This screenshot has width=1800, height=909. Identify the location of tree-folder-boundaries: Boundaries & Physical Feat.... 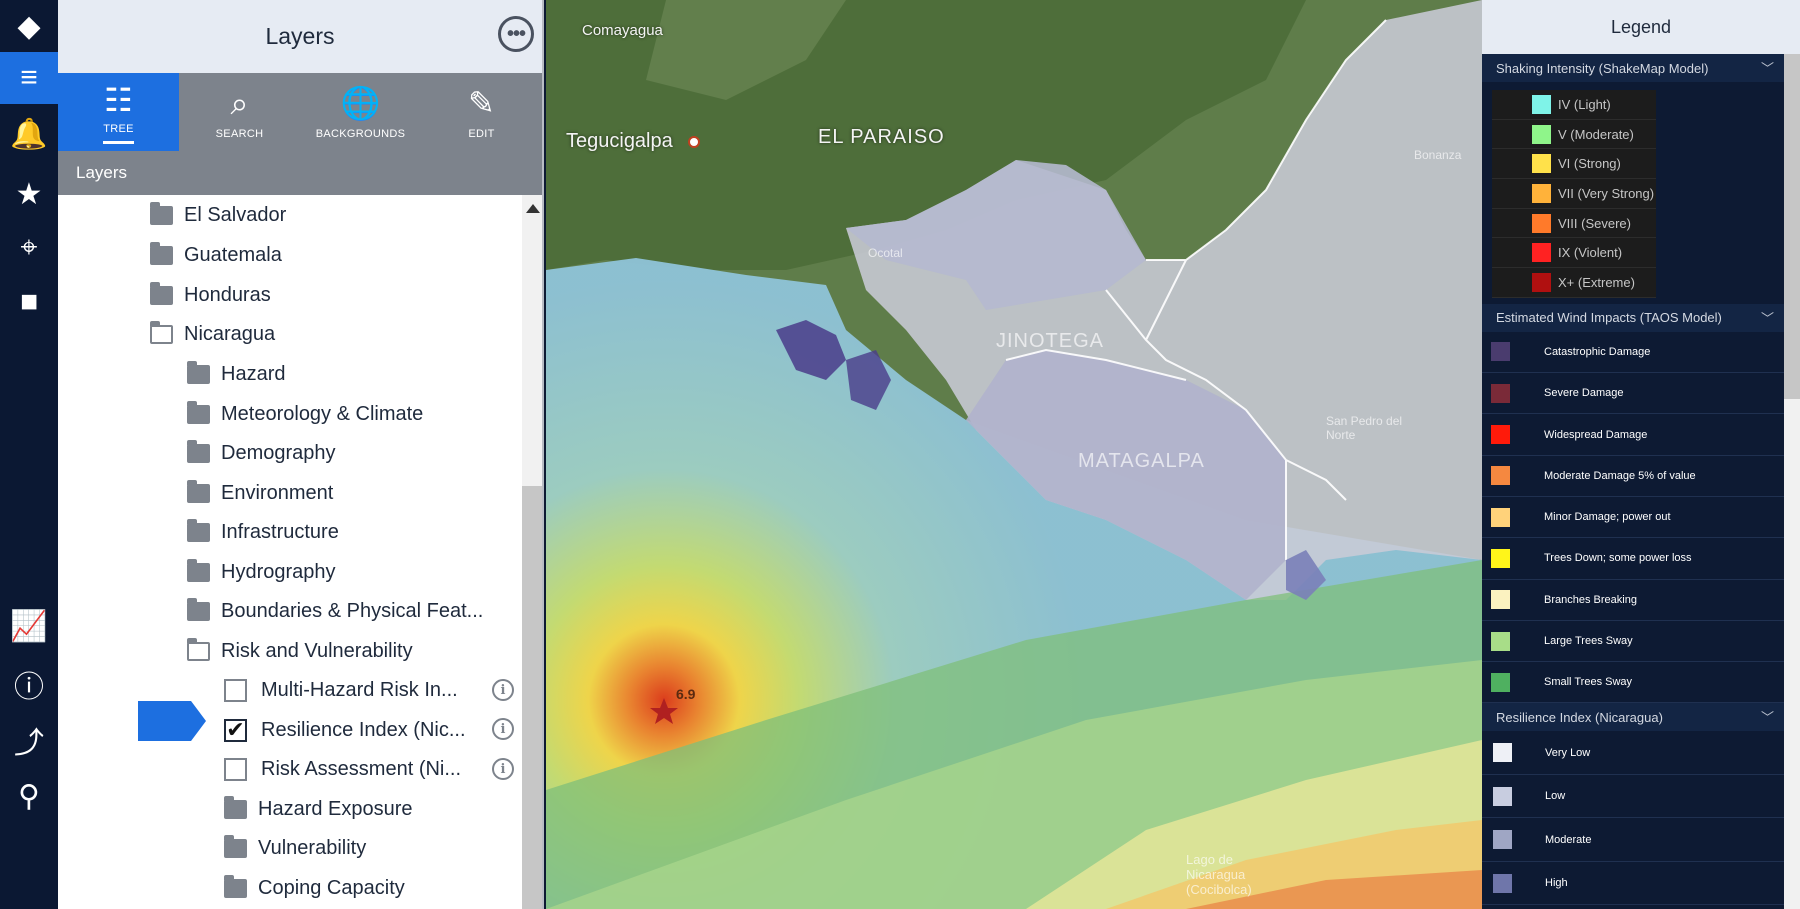
(335, 611).